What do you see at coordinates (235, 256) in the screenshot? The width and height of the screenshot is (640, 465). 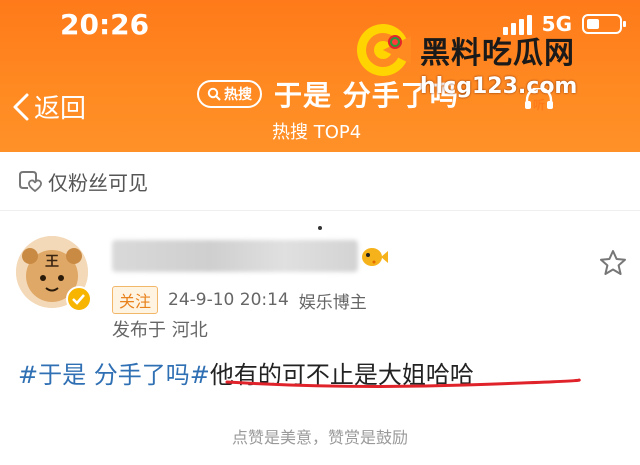 I see `blurred-username` at bounding box center [235, 256].